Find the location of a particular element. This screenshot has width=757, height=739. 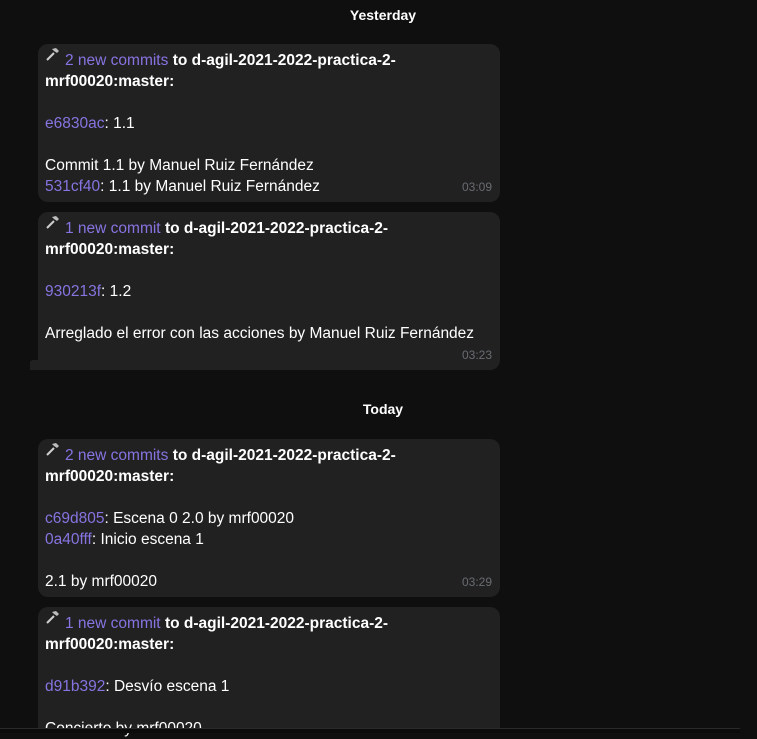

commit-message: : 1.2 is located at coordinates (116, 291).